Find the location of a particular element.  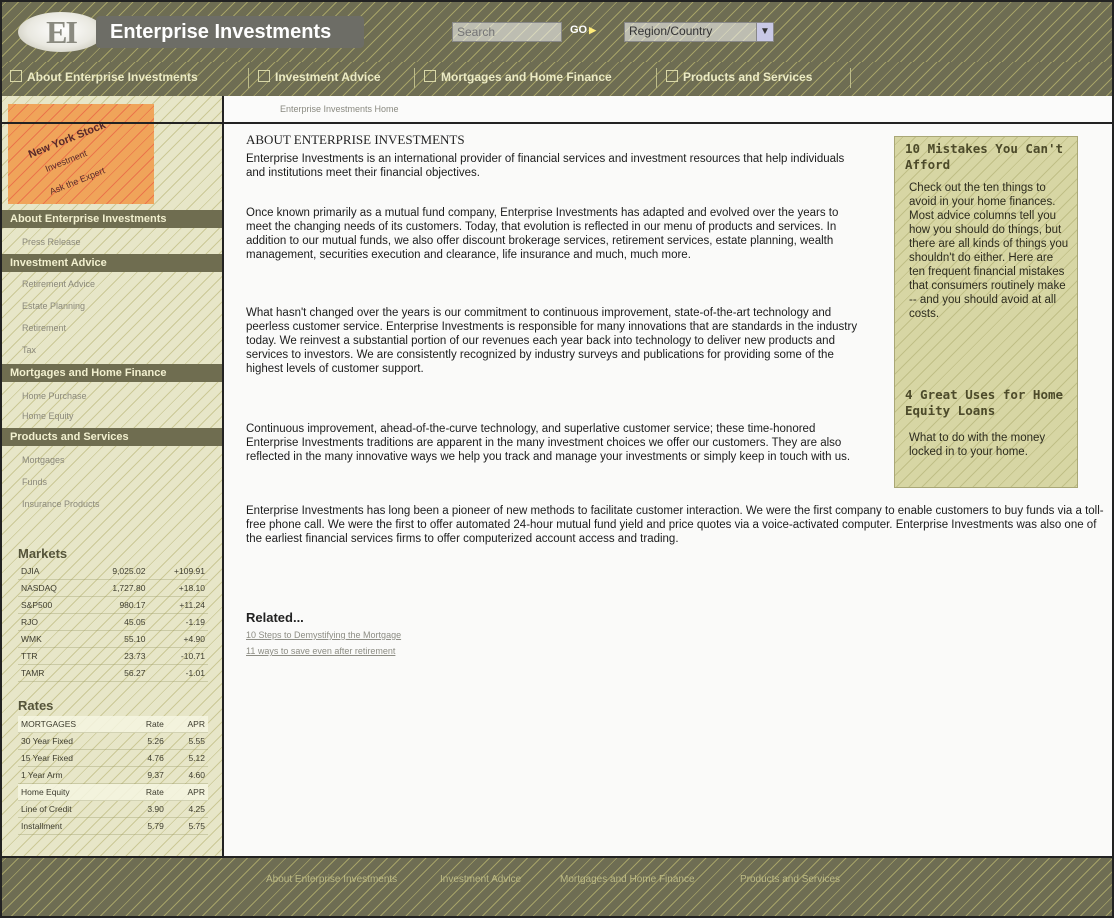

footer-link-about: About Enterprise Investments is located at coordinates (331, 879).